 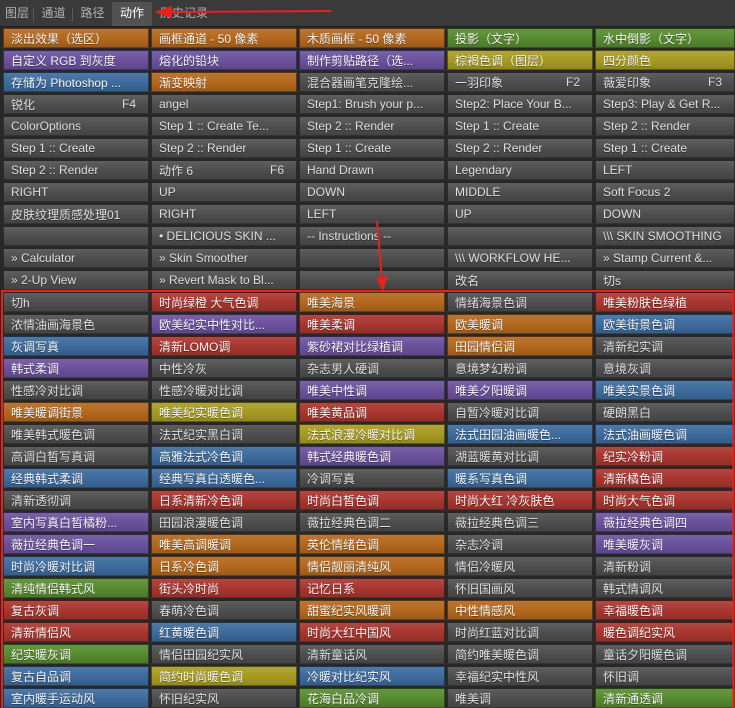 What do you see at coordinates (665, 566) in the screenshot?
I see `action-button: 清新粉调` at bounding box center [665, 566].